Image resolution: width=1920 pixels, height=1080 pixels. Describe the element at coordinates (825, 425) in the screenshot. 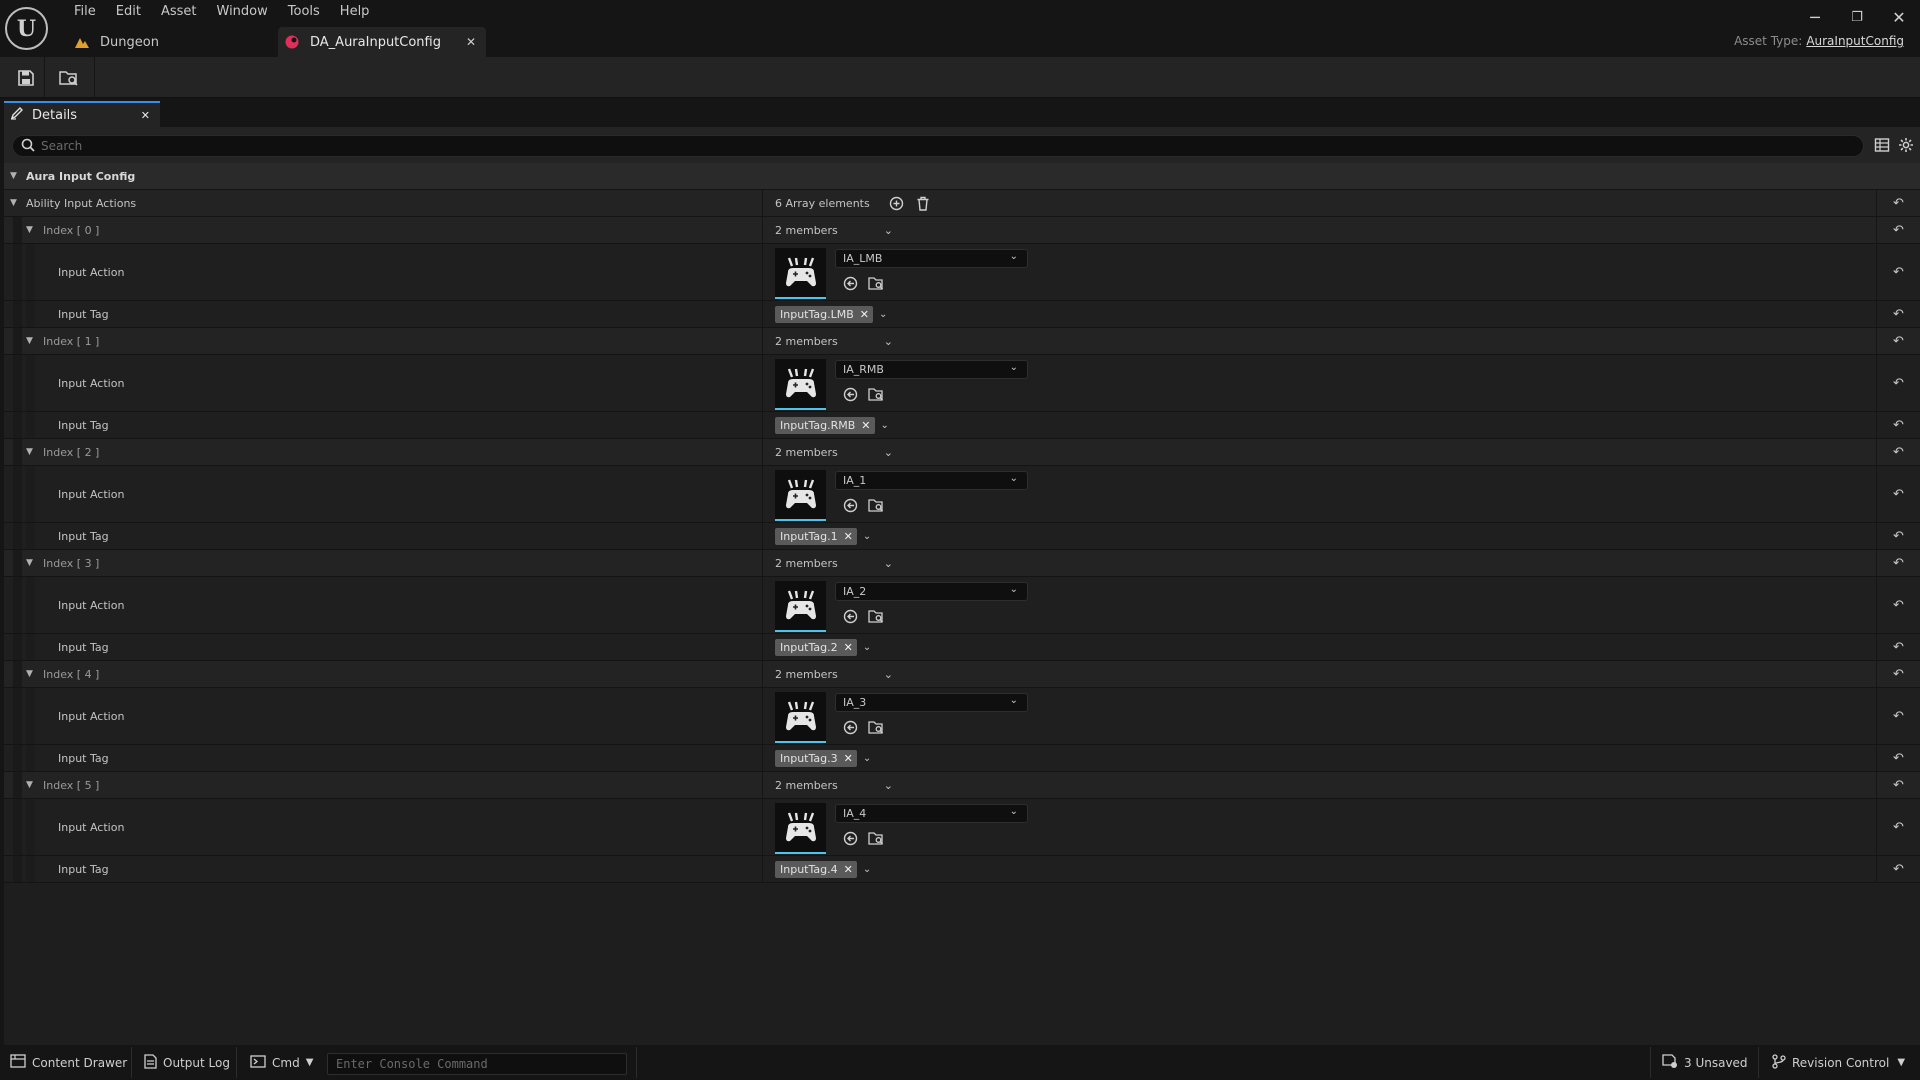

I see `gameplay-tag-chip: InputTag.RMB ✕` at that location.